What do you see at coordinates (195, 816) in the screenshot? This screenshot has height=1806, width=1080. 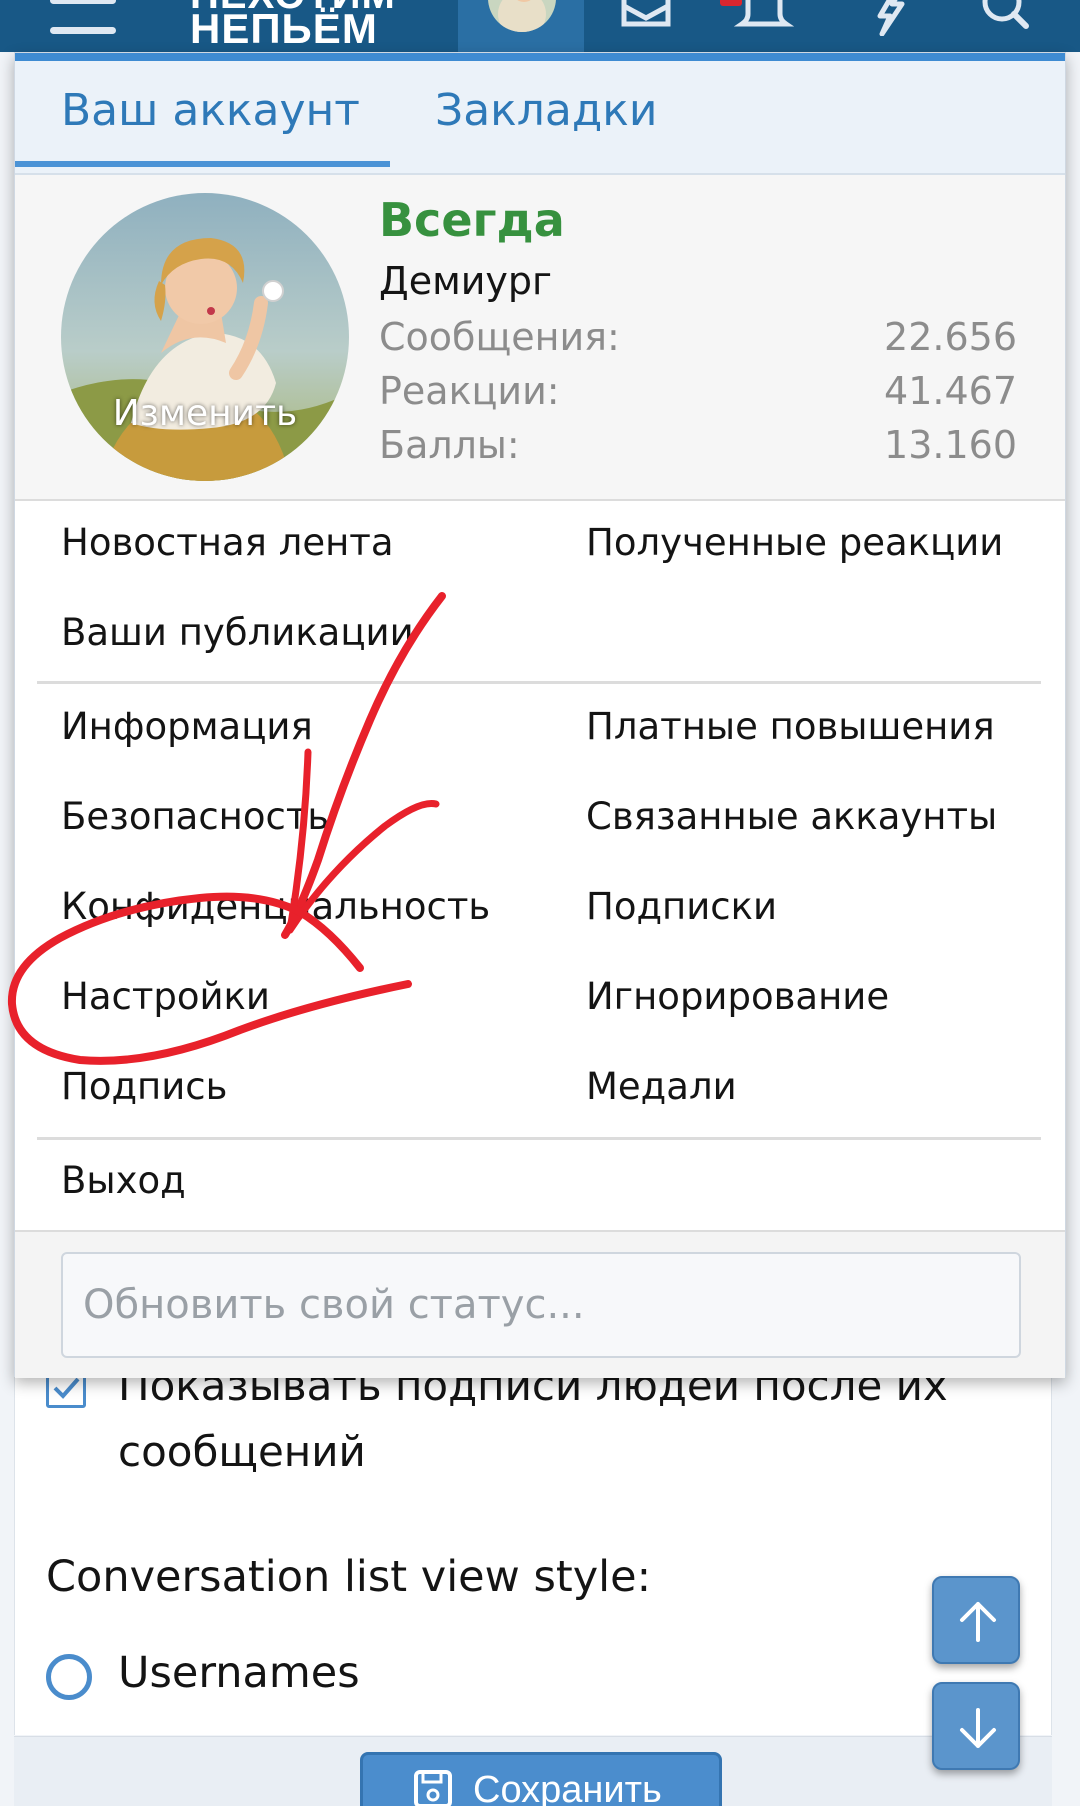 I see `link-security: Безопасность` at bounding box center [195, 816].